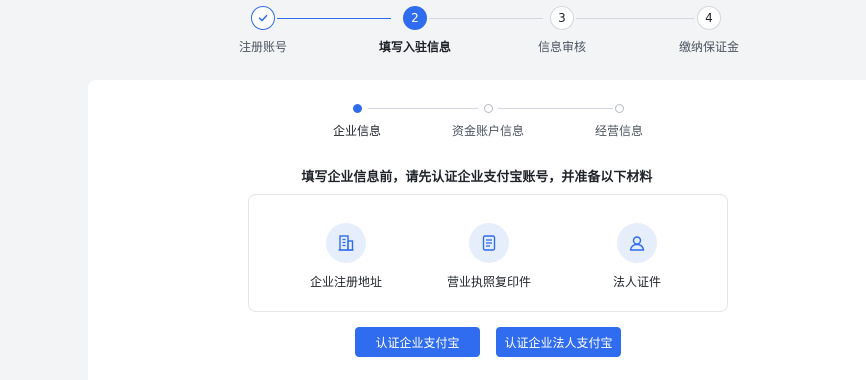 This screenshot has height=380, width=866. What do you see at coordinates (356, 131) in the screenshot?
I see `substep-label: 企业信息` at bounding box center [356, 131].